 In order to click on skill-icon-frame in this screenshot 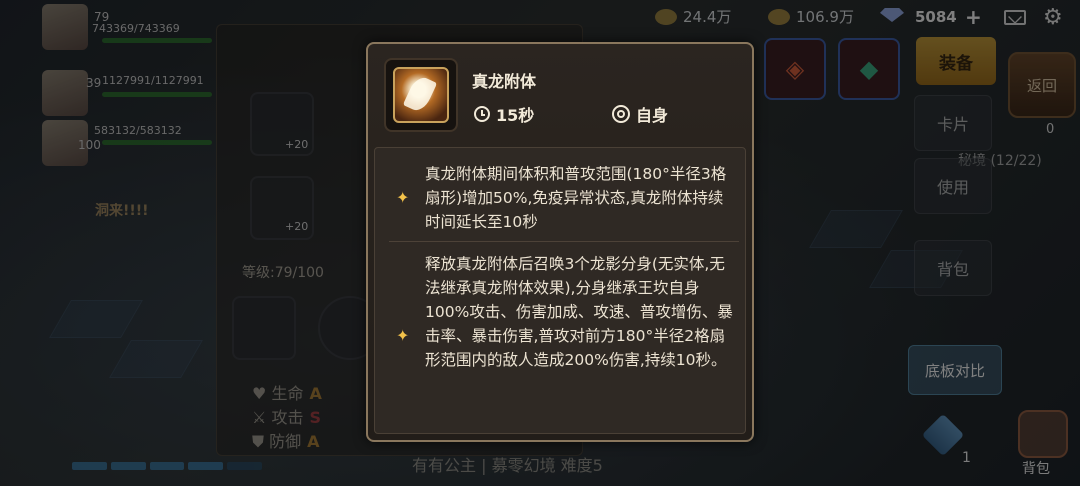, I will do `click(421, 95)`.